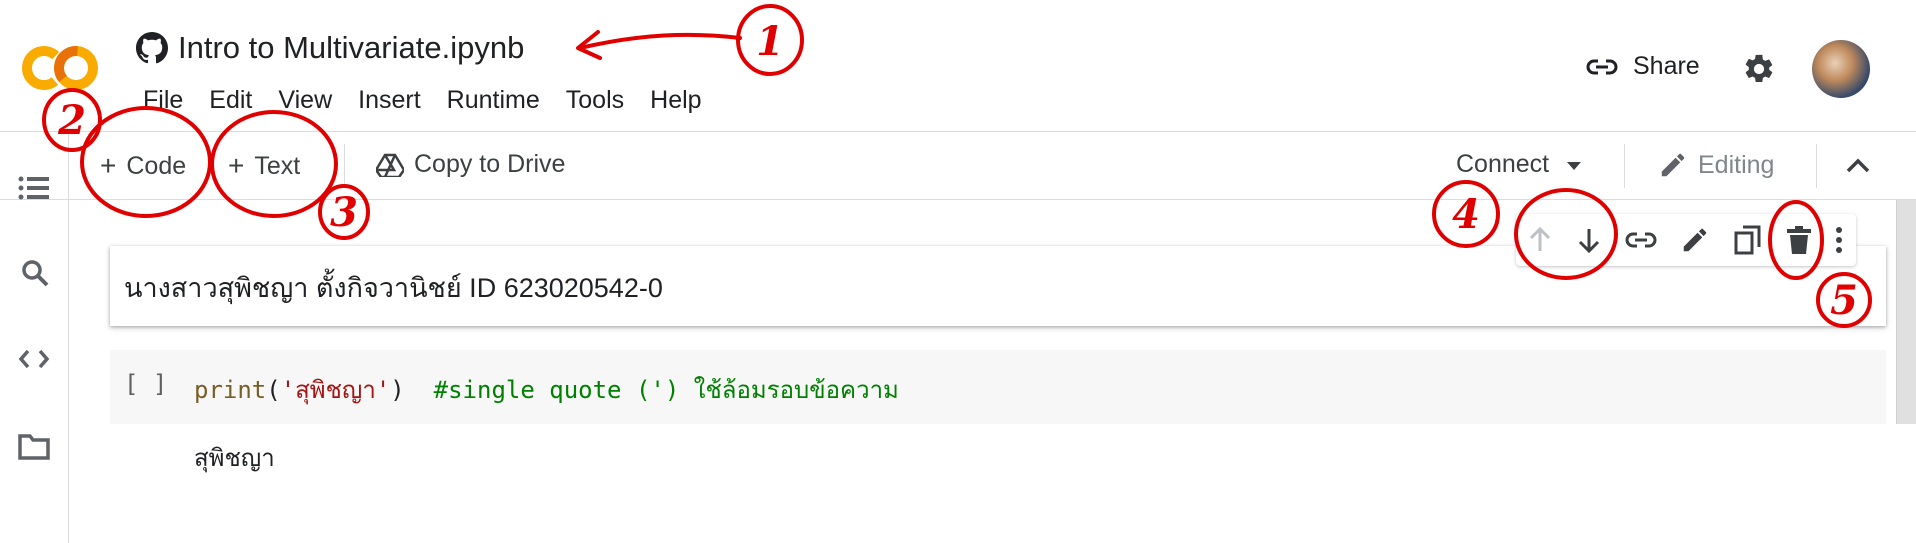 The width and height of the screenshot is (1916, 543). Describe the element at coordinates (770, 41) in the screenshot. I see `annotation-number-1: 1` at that location.